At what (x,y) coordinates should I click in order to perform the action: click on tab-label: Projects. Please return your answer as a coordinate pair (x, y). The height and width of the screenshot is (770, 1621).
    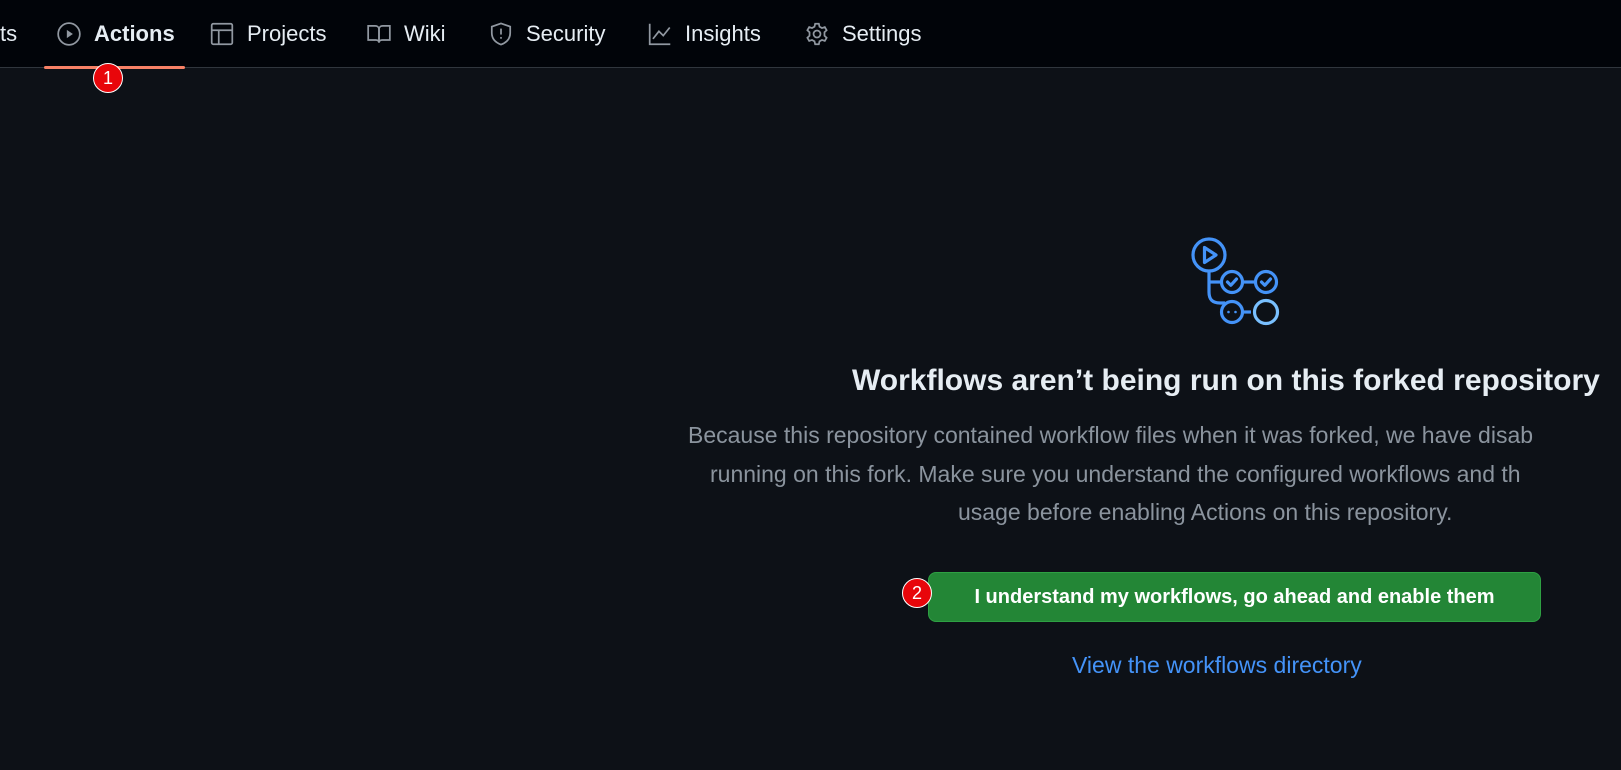
    Looking at the image, I should click on (287, 33).